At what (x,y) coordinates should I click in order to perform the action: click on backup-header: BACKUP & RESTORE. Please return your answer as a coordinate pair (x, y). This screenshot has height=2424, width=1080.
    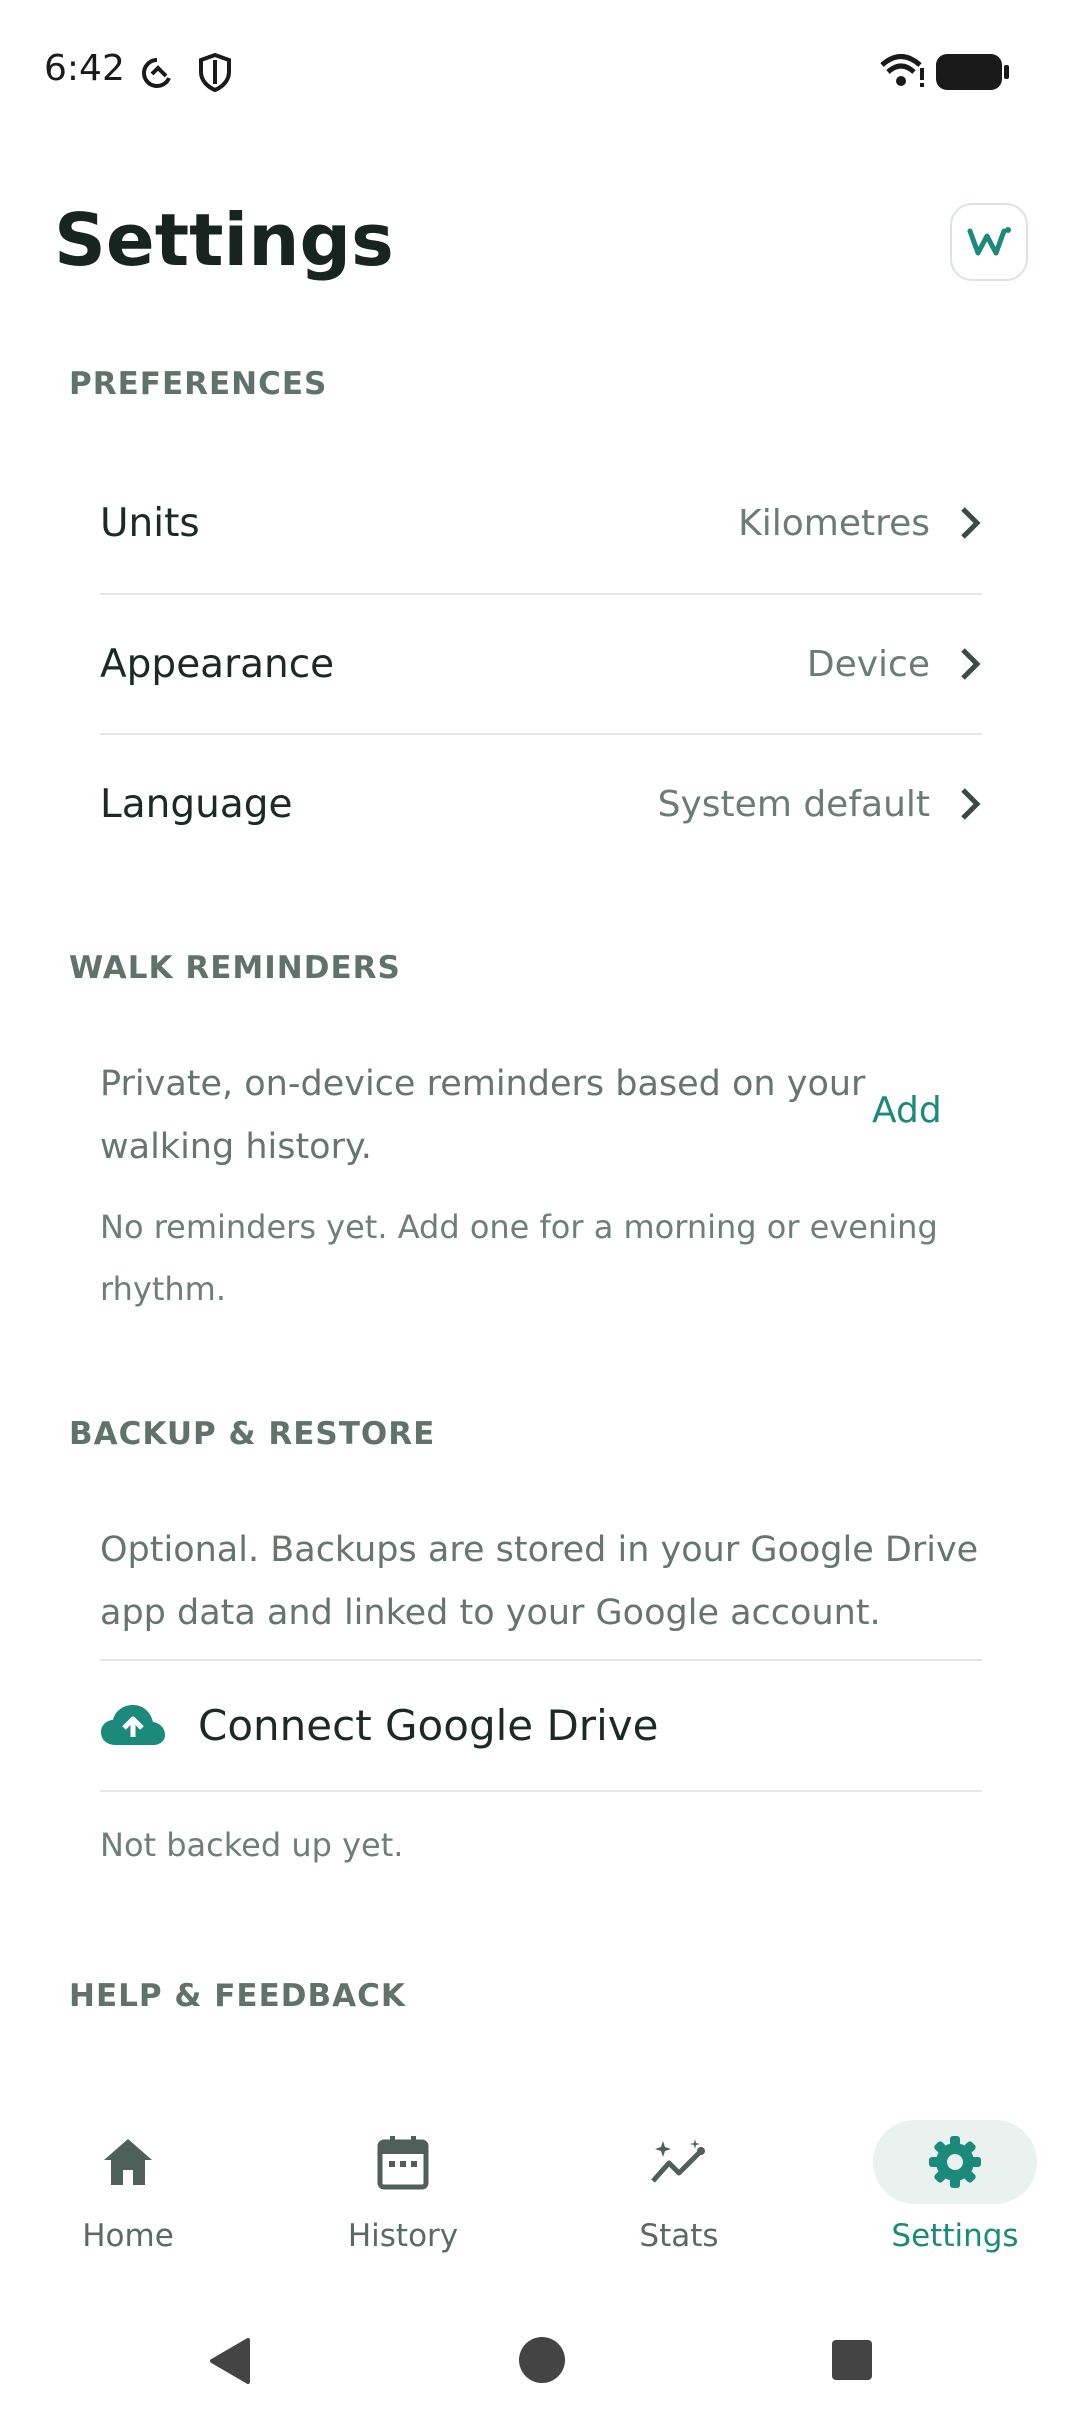
    Looking at the image, I should click on (252, 1434).